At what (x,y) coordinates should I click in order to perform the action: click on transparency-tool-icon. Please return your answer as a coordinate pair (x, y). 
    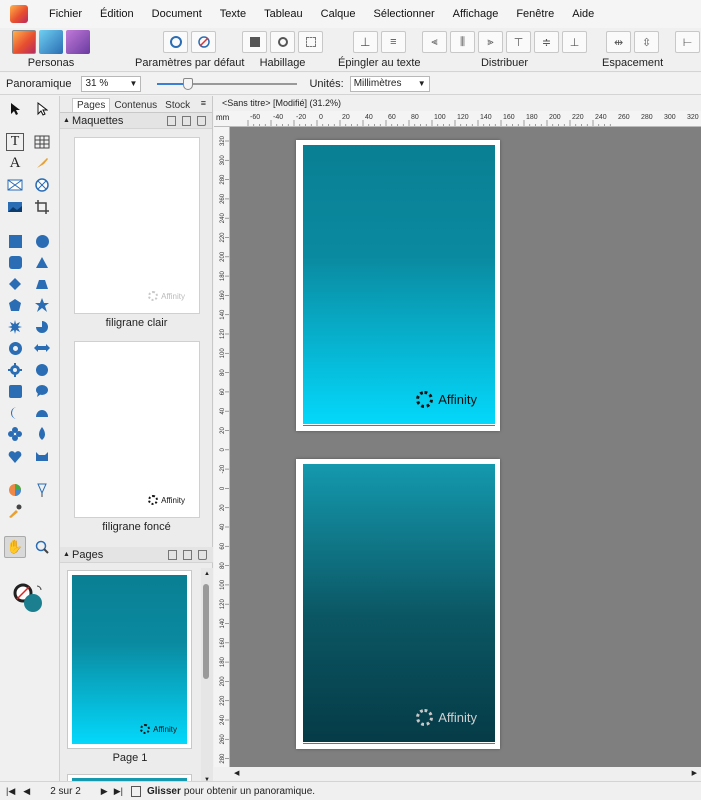
    Looking at the image, I should click on (42, 490).